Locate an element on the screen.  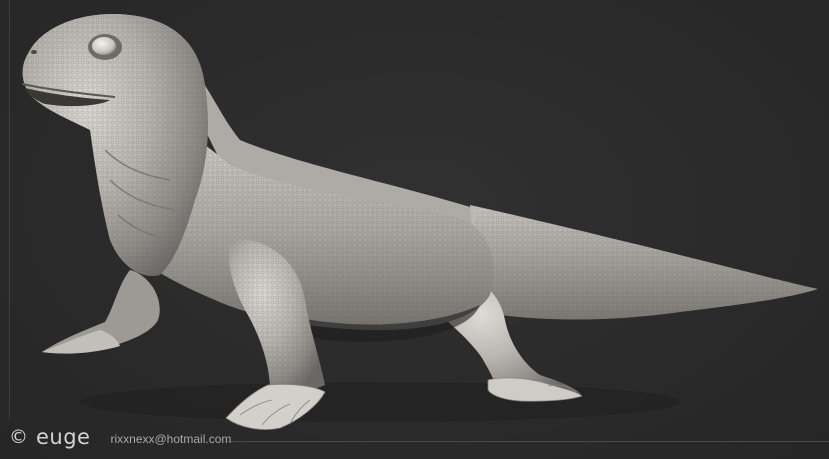
left-divider is located at coordinates (9, 210).